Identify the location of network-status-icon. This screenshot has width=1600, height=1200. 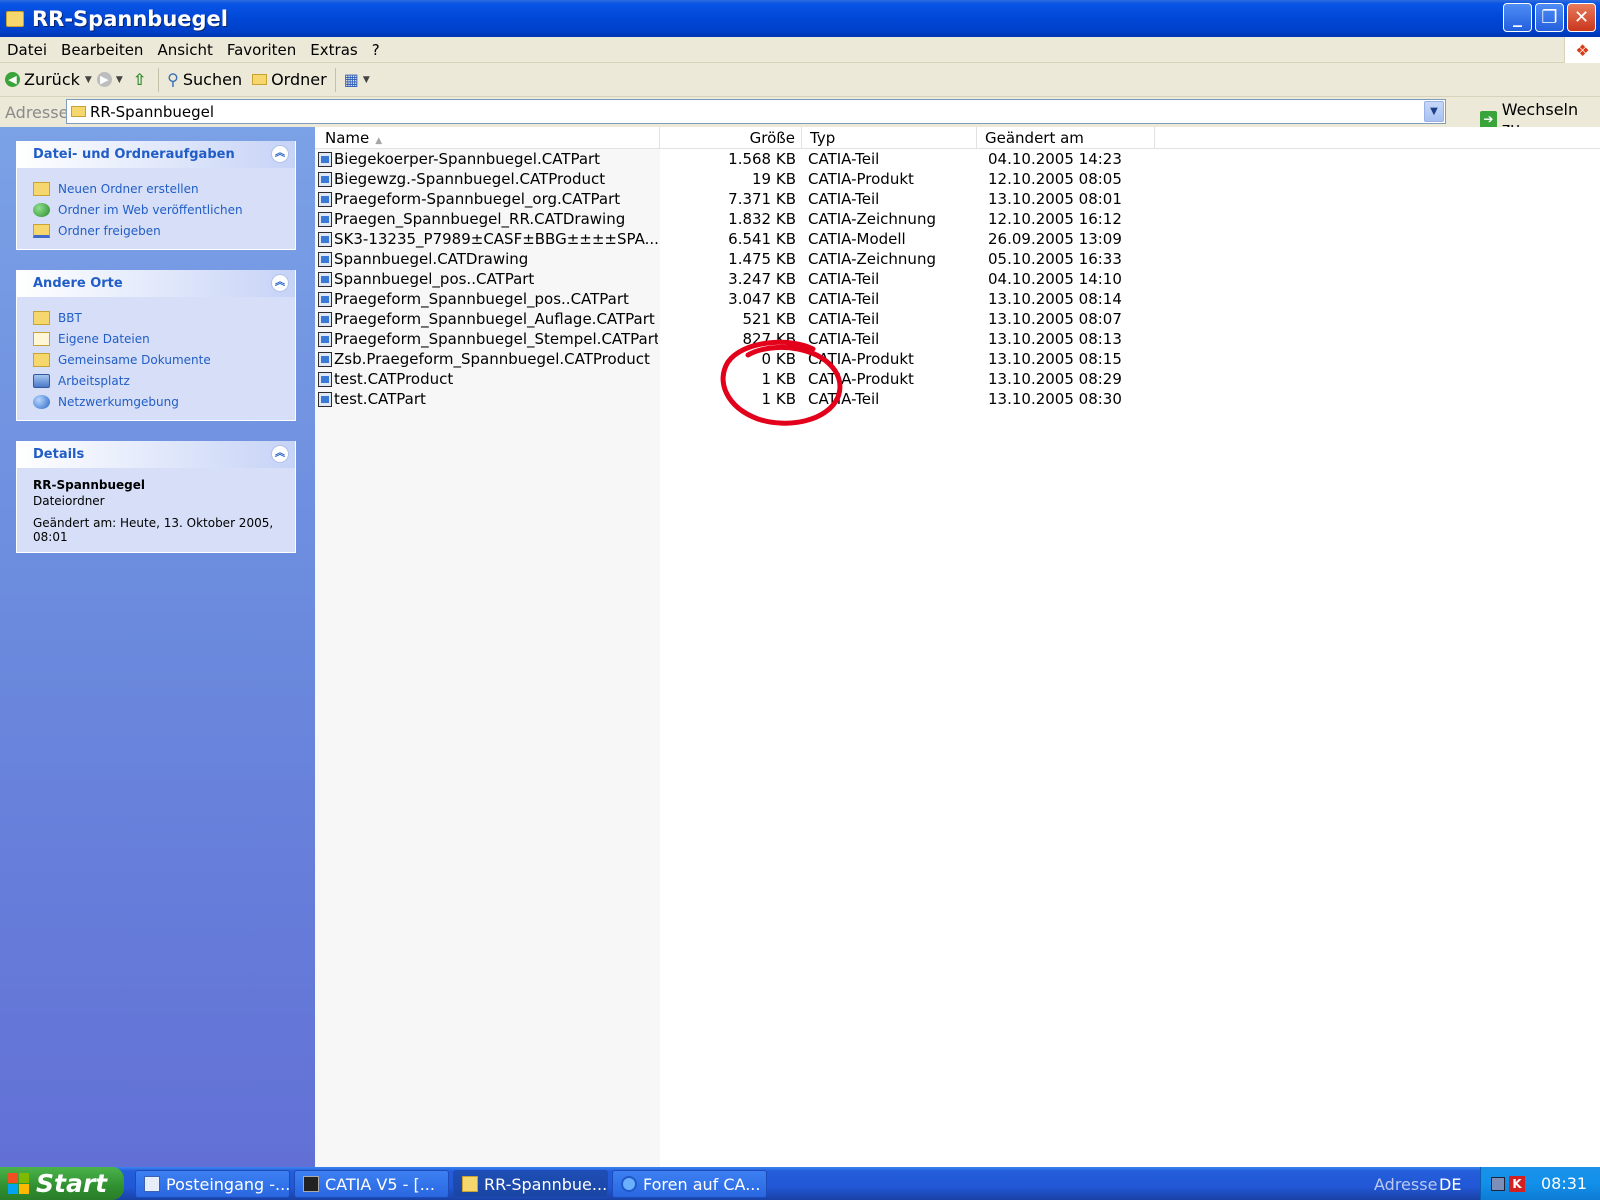
(1498, 1183).